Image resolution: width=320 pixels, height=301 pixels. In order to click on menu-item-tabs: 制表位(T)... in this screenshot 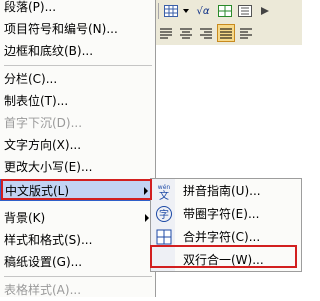, I will do `click(77, 101)`.